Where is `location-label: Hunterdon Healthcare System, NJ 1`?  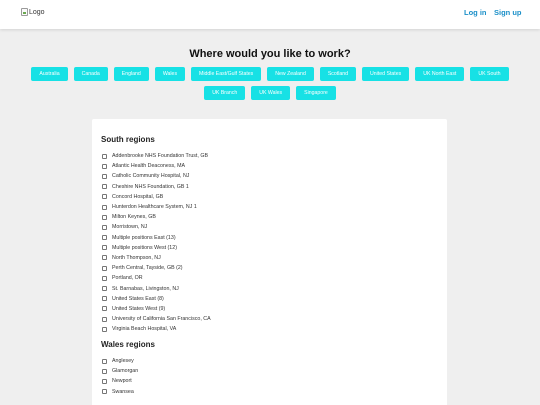
location-label: Hunterdon Healthcare System, NJ 1 is located at coordinates (154, 207).